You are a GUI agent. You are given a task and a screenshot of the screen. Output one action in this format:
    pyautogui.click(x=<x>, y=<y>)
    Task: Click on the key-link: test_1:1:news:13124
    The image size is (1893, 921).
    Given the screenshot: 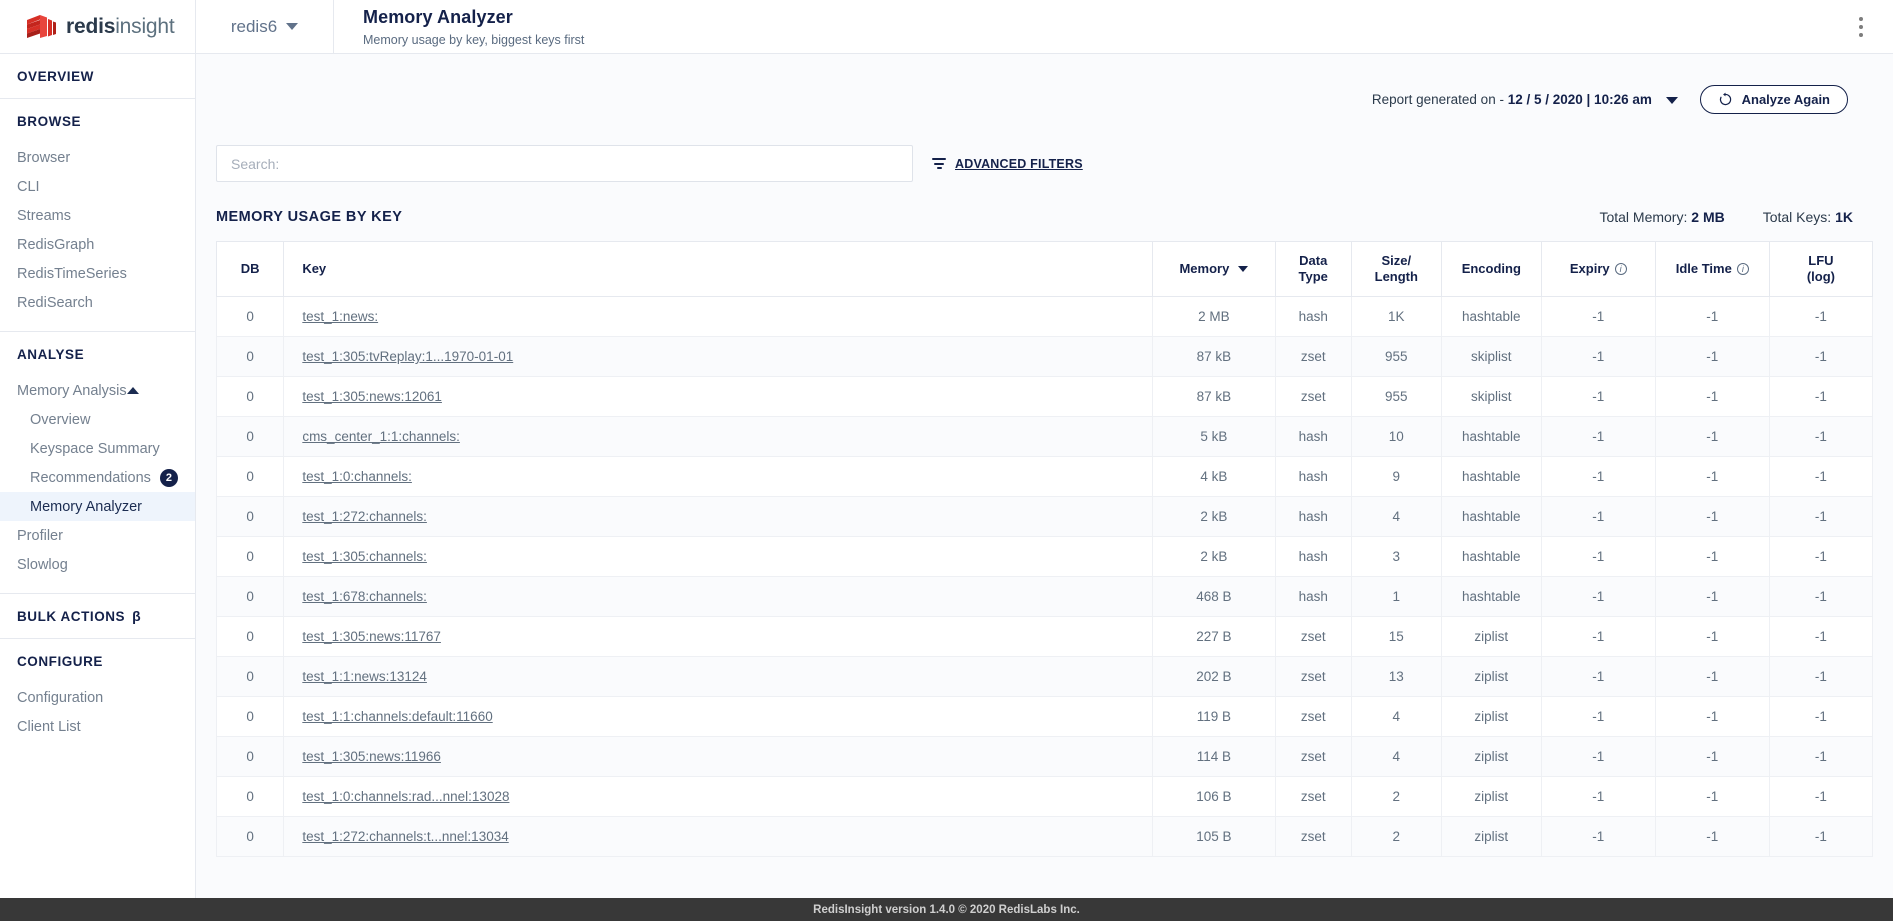 What is the action you would take?
    pyautogui.click(x=364, y=676)
    